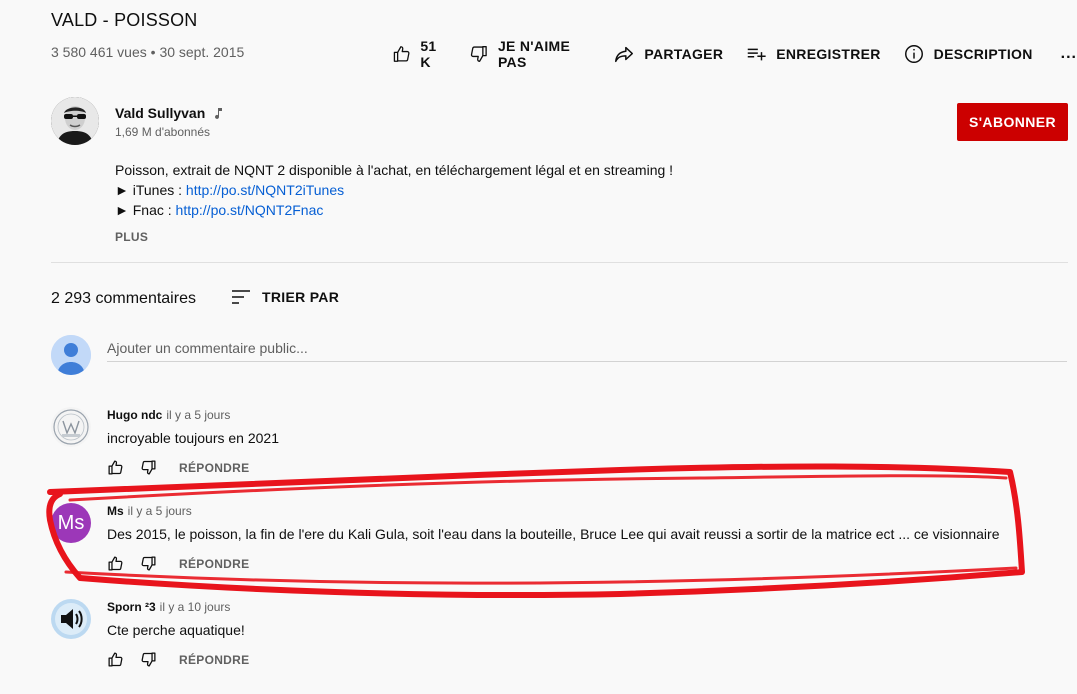 The width and height of the screenshot is (1077, 694). Describe the element at coordinates (131, 237) in the screenshot. I see `show-more-button: PLUS` at that location.